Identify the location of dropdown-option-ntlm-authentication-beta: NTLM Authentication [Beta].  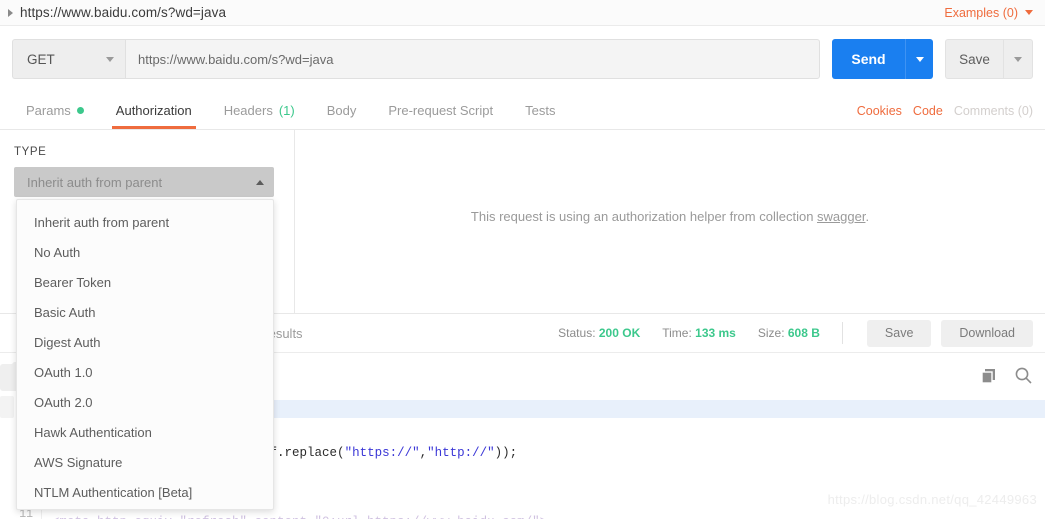
(145, 492).